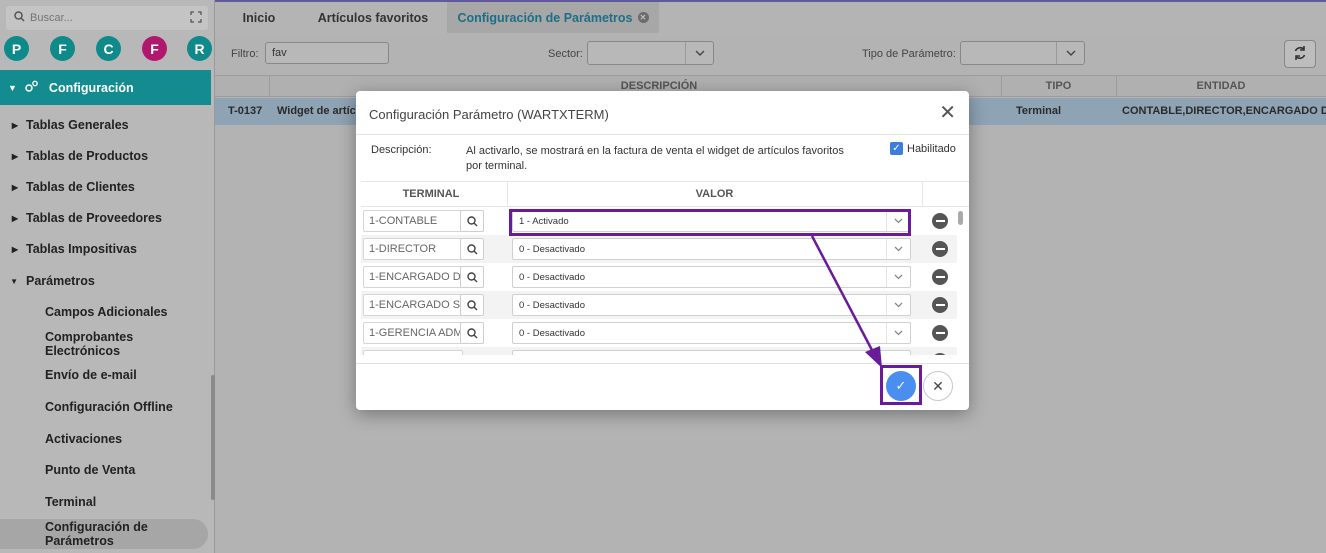 The height and width of the screenshot is (553, 1326). Describe the element at coordinates (413, 221) in the screenshot. I see `terminal-field: 1-CONTABLE` at that location.